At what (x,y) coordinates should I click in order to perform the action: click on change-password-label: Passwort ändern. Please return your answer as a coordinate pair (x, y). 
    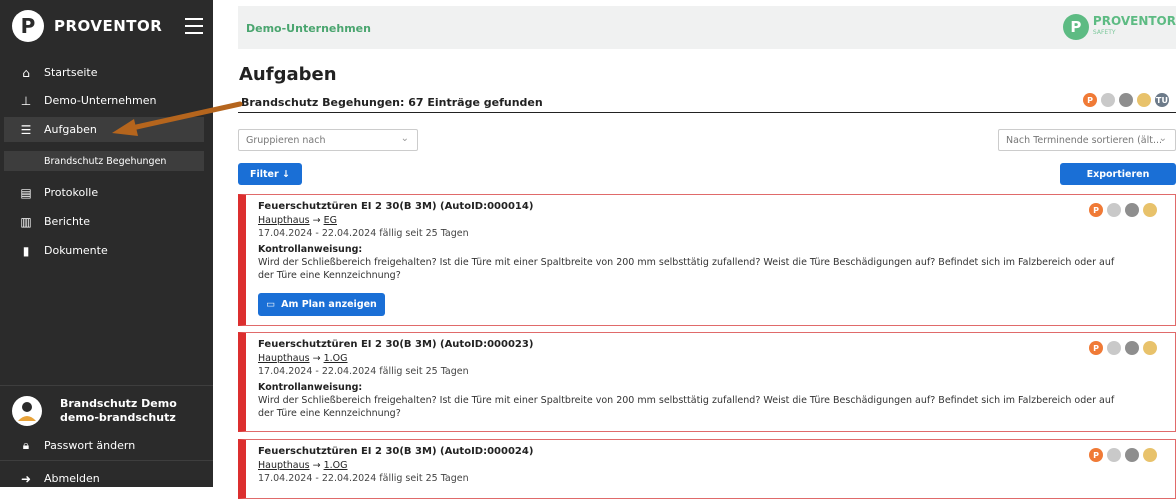
    Looking at the image, I should click on (90, 445).